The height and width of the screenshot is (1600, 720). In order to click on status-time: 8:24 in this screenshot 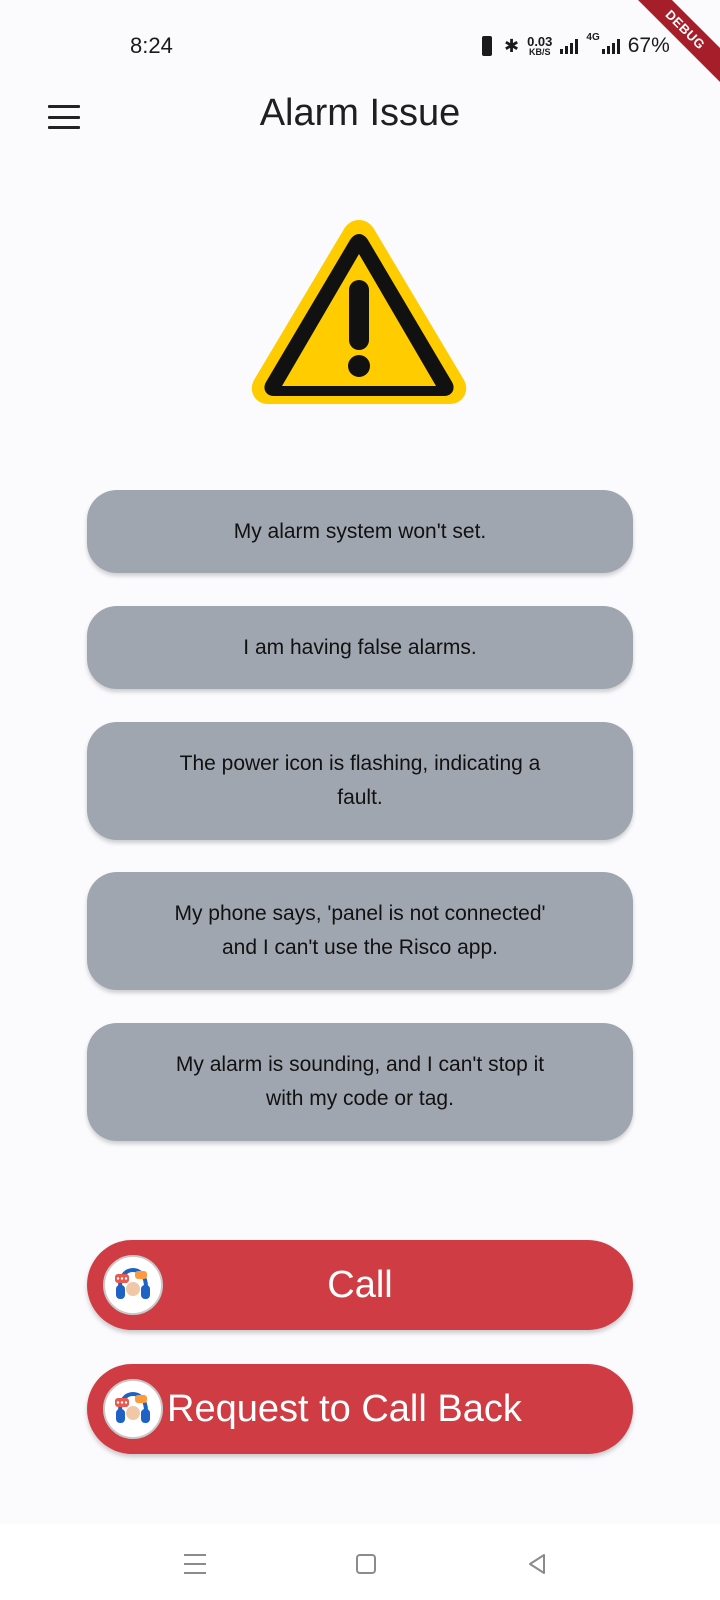, I will do `click(151, 45)`.